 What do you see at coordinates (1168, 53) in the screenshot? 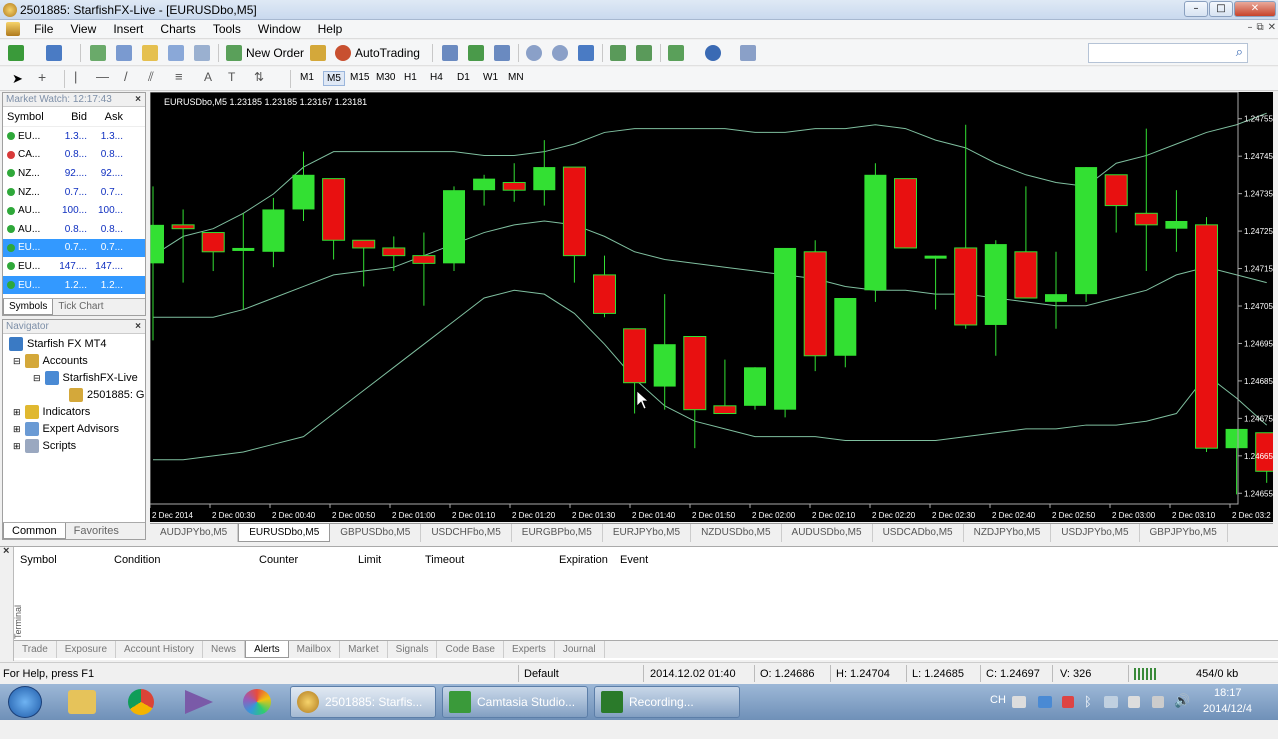
I see `search-input: ⌕` at bounding box center [1168, 53].